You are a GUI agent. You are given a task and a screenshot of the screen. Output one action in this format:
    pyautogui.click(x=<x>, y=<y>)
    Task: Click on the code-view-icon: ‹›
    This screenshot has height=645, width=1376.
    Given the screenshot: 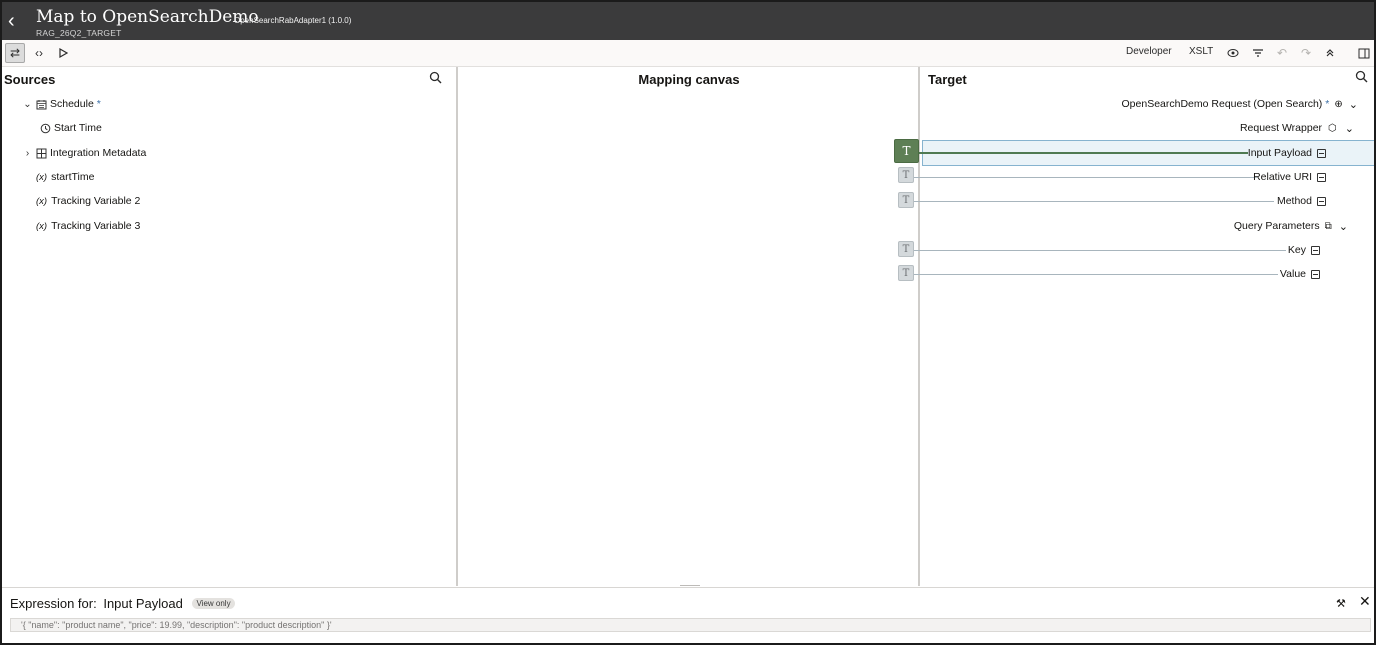 What is the action you would take?
    pyautogui.click(x=39, y=53)
    